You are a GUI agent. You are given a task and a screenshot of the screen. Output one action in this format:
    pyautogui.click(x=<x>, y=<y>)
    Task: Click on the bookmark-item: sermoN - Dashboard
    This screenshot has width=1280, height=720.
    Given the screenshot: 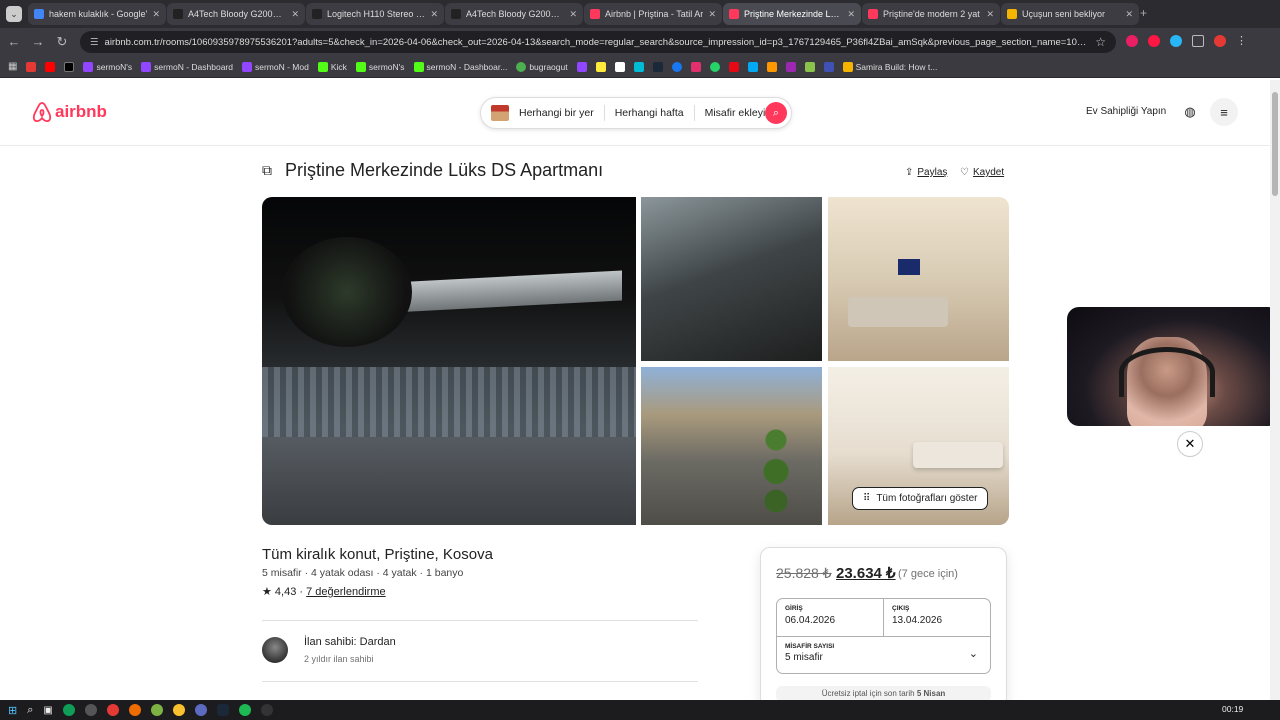 What is the action you would take?
    pyautogui.click(x=187, y=66)
    